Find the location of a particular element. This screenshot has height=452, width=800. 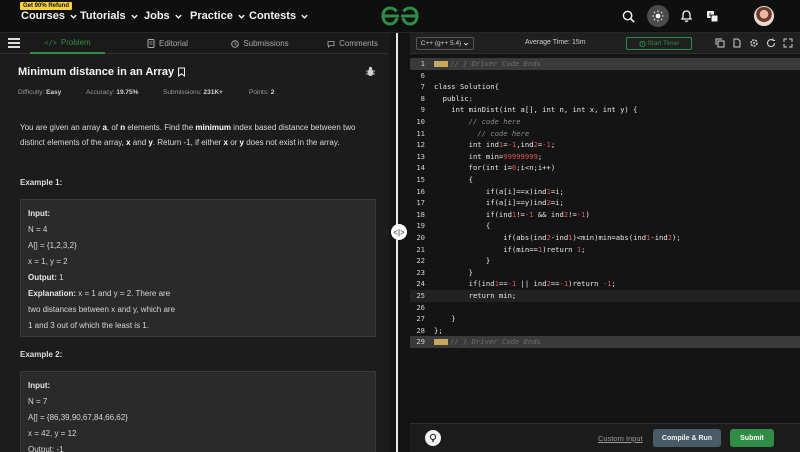

theme-toggle-button is located at coordinates (658, 16).